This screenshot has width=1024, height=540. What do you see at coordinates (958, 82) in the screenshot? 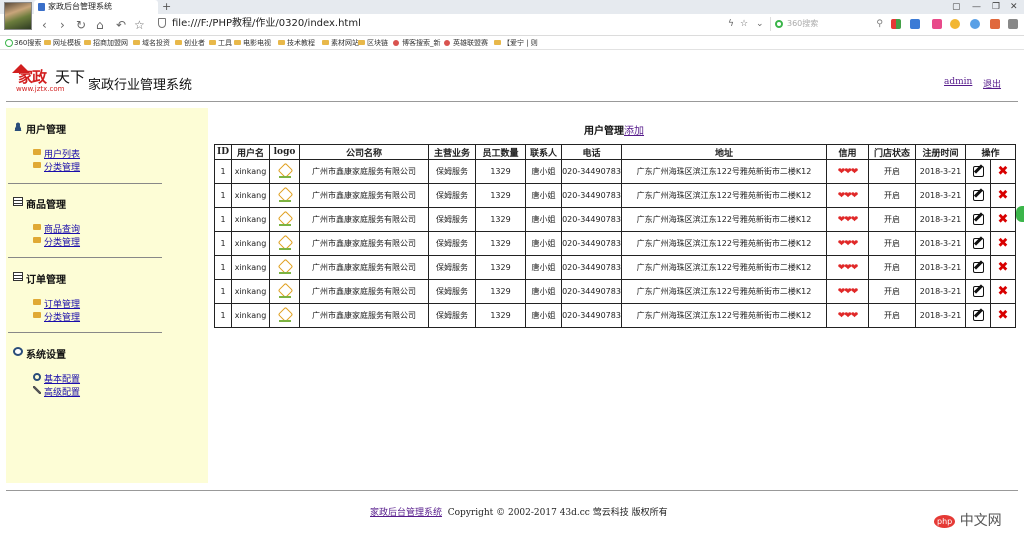
I see `admin-user-link: admin` at bounding box center [958, 82].